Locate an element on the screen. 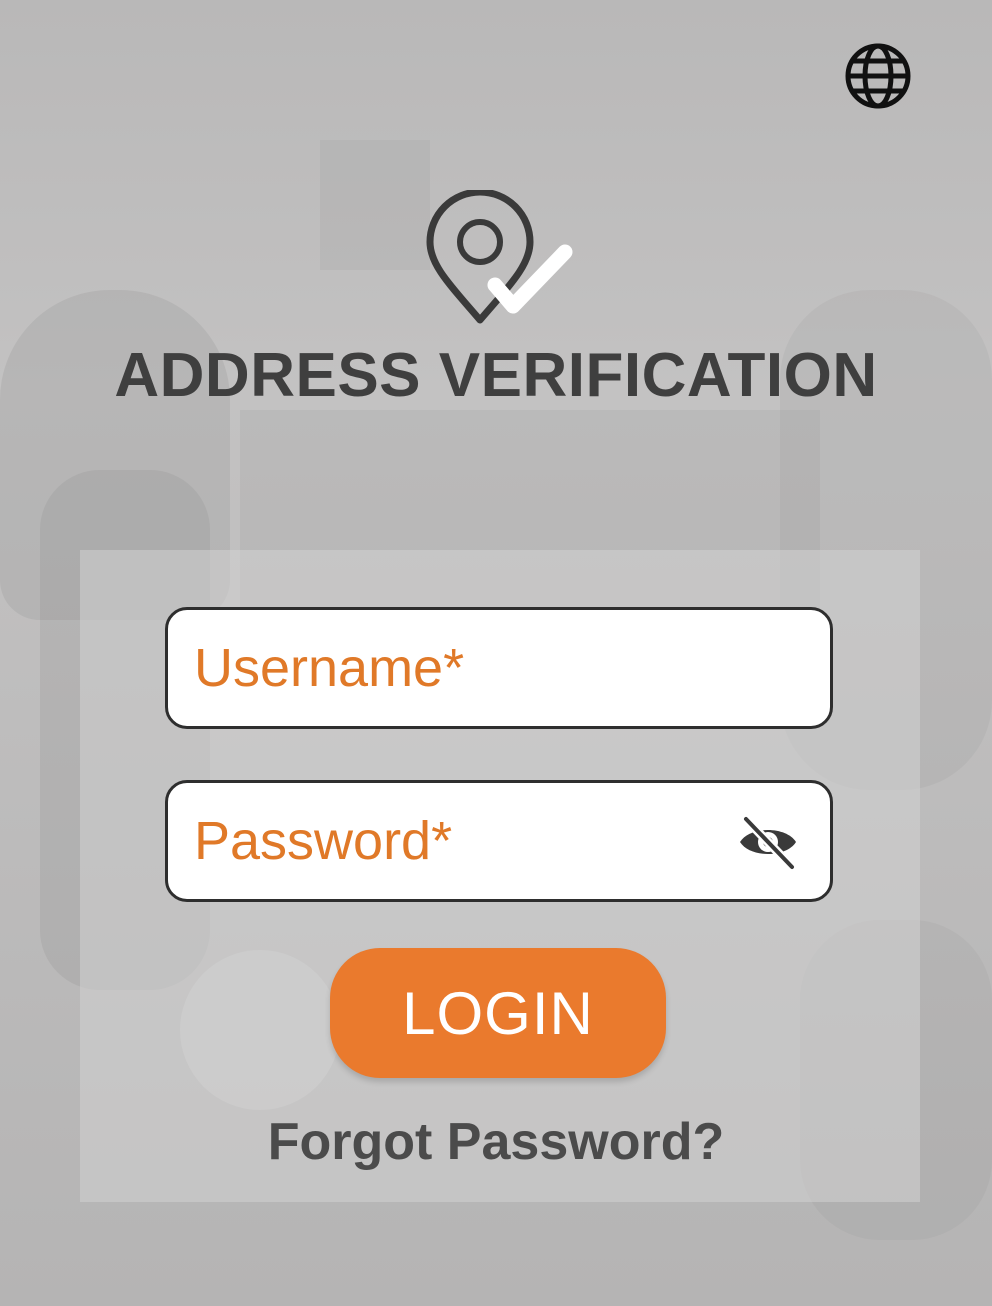  eye-off-icon is located at coordinates (768, 842).